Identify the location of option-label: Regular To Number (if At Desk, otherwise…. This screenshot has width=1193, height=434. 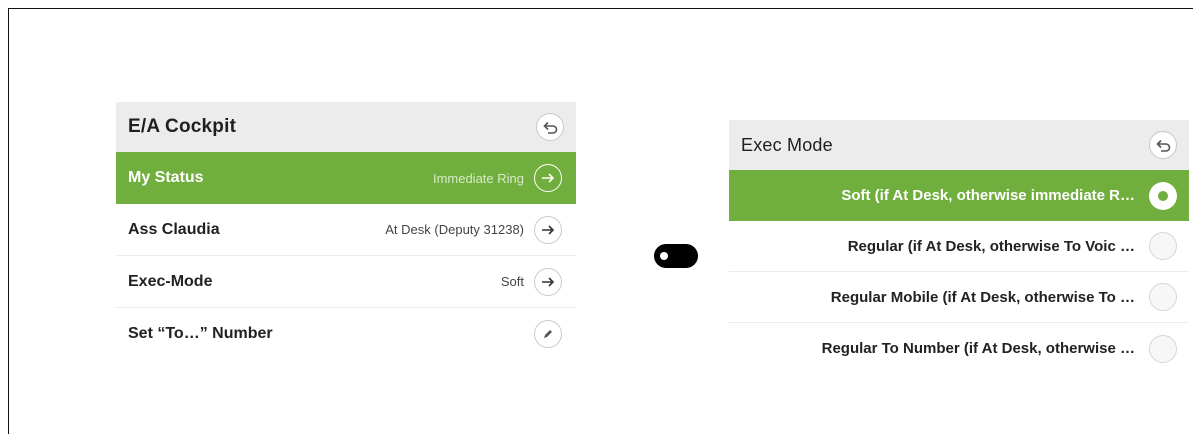
(978, 348).